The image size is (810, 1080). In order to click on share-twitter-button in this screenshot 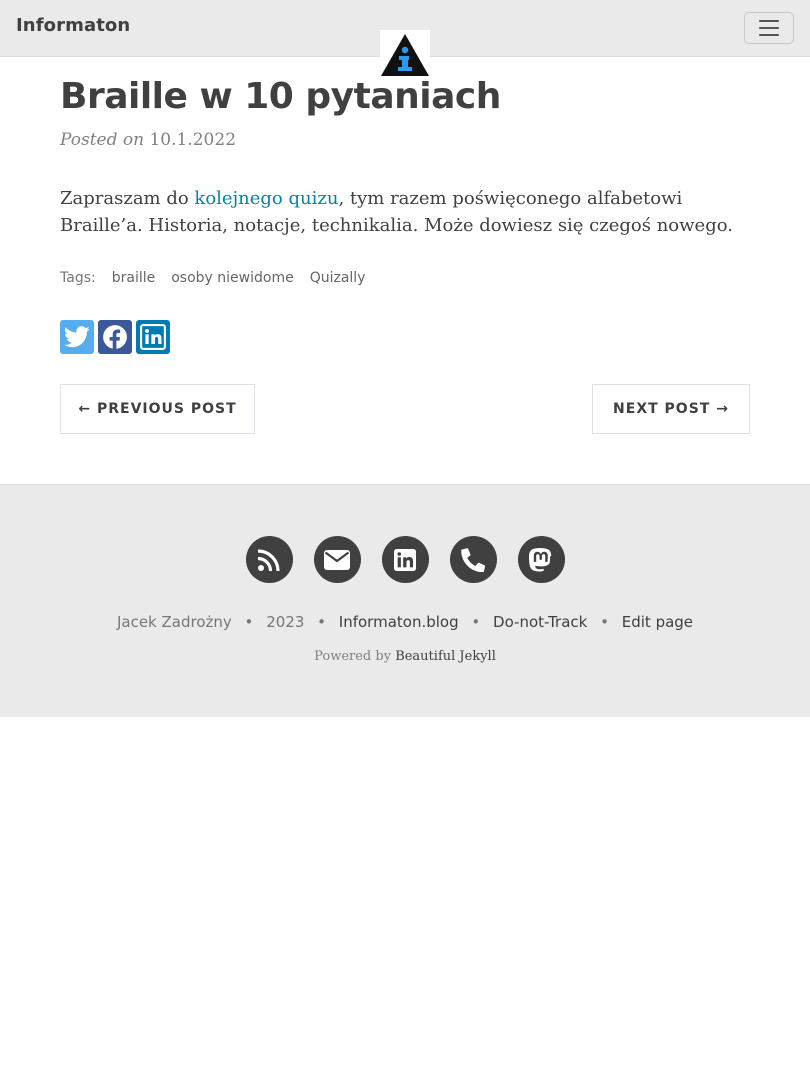, I will do `click(77, 337)`.